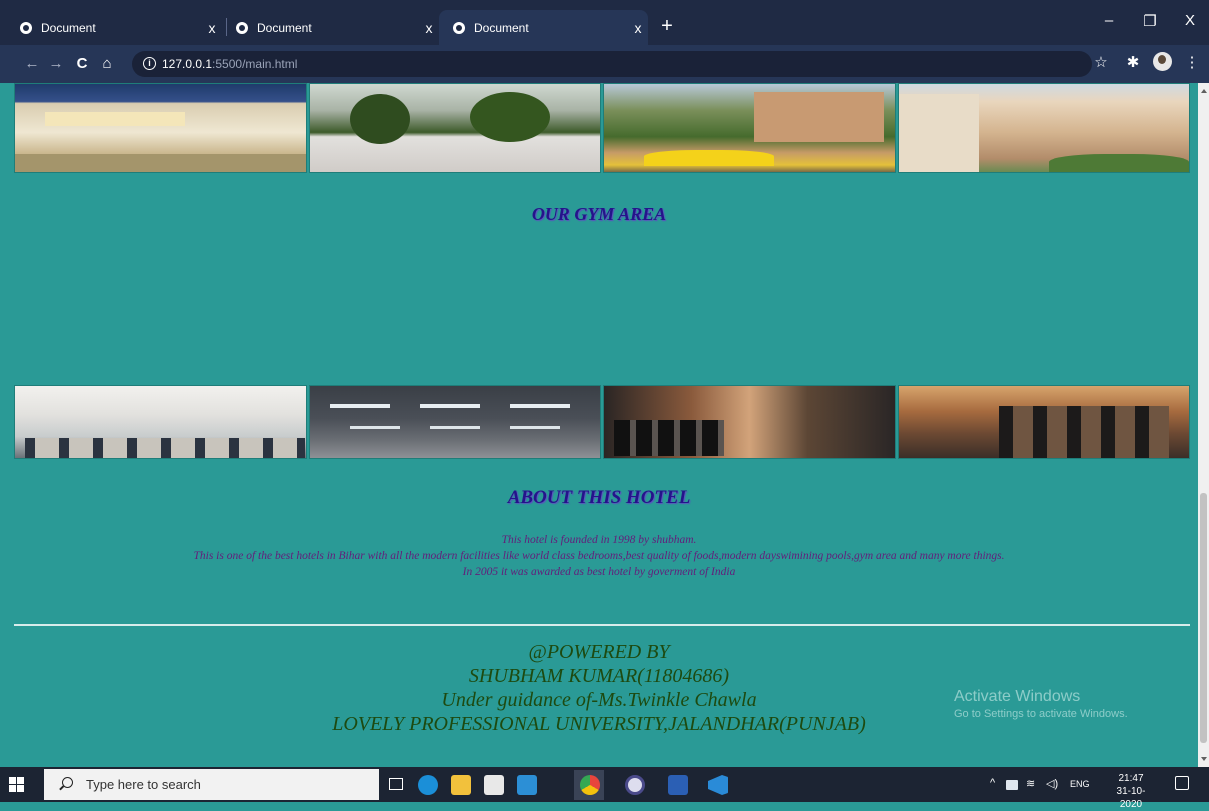 The height and width of the screenshot is (811, 1209). What do you see at coordinates (602, 128) in the screenshot?
I see `hotel-gallery` at bounding box center [602, 128].